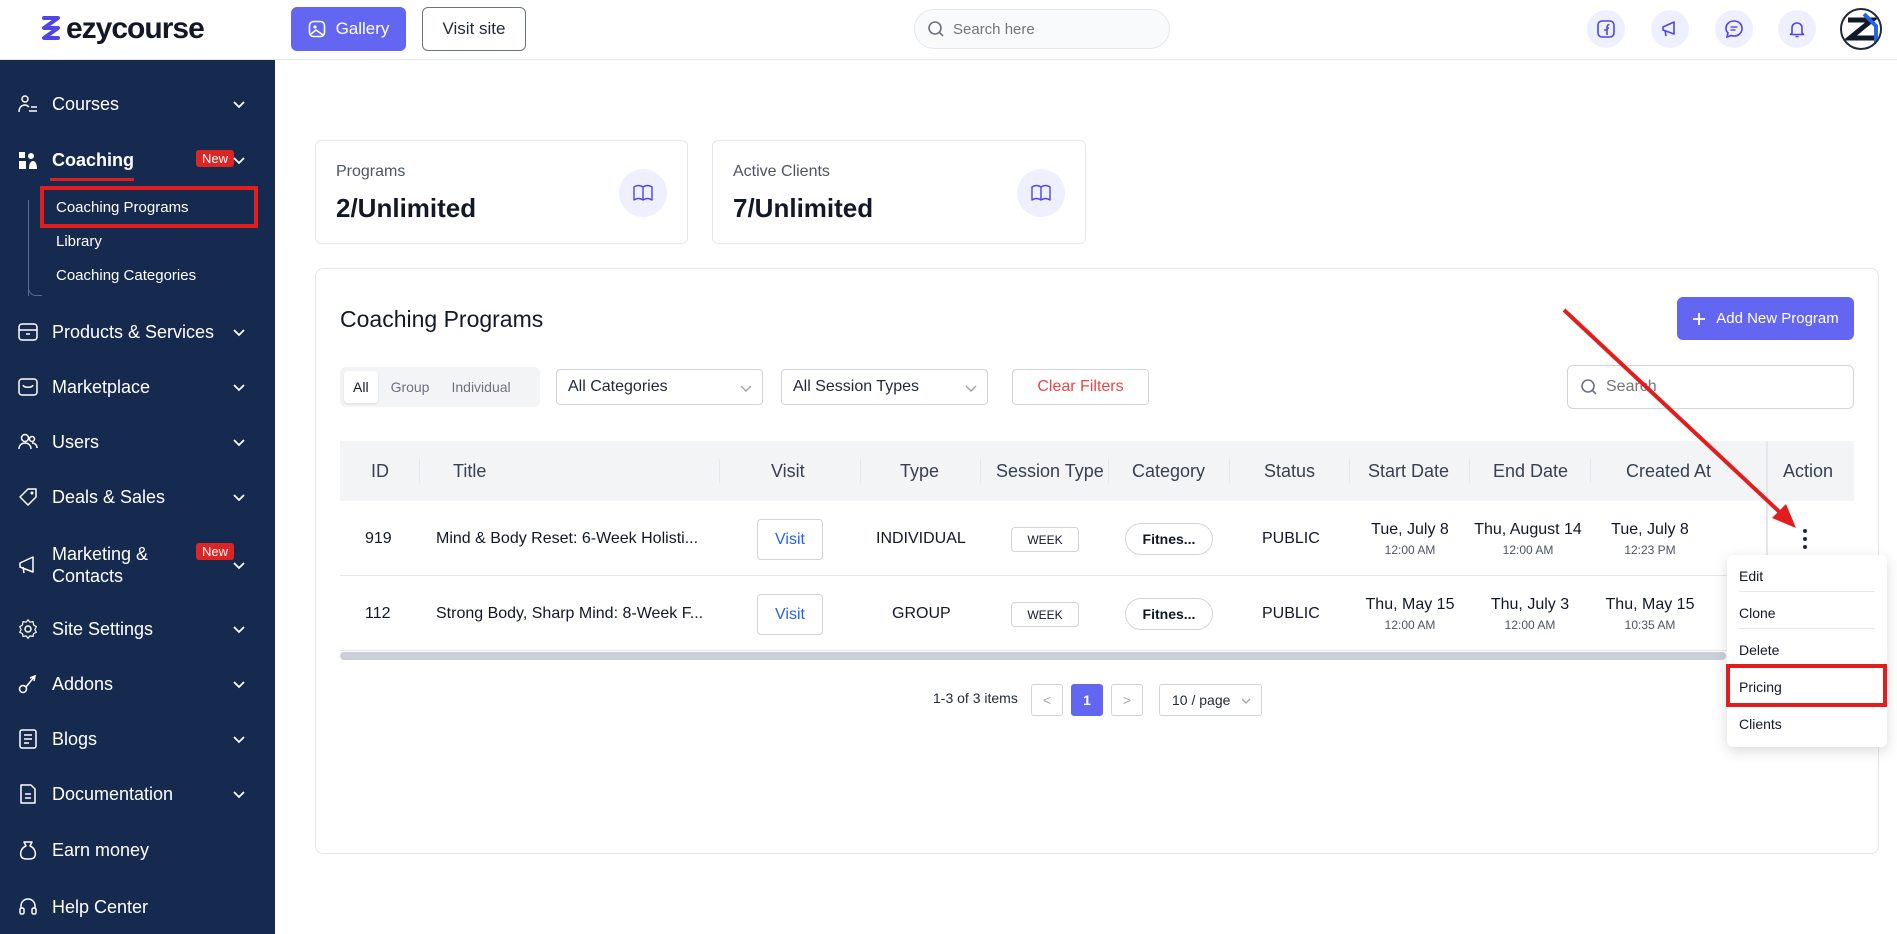 The width and height of the screenshot is (1897, 934). Describe the element at coordinates (474, 29) in the screenshot. I see `visit-site-button: Visit site` at that location.